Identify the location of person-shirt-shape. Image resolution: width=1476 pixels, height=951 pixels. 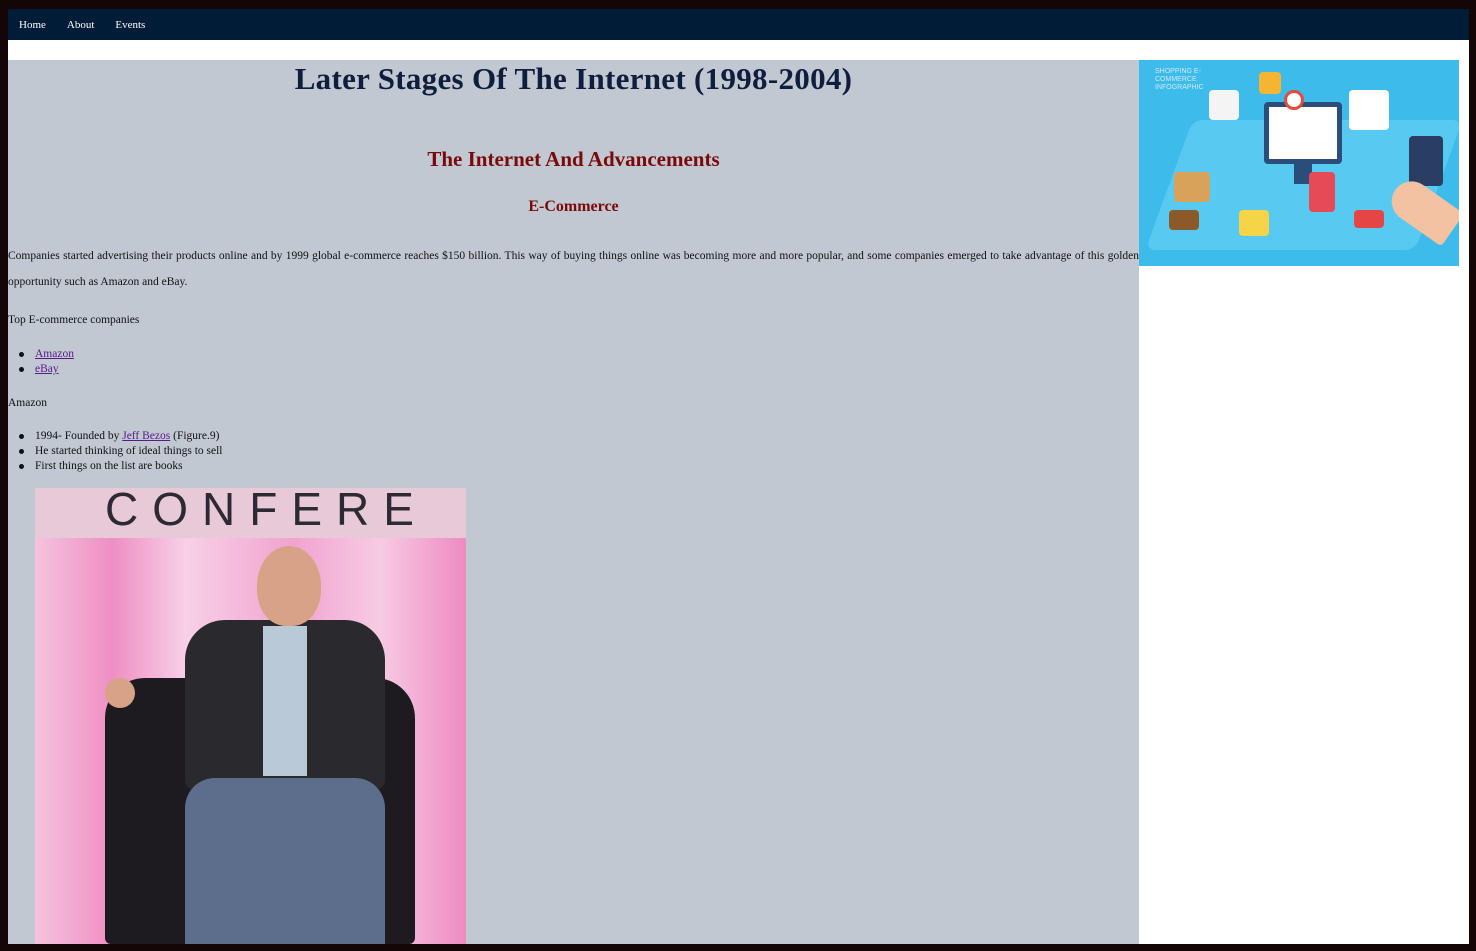
(285, 701).